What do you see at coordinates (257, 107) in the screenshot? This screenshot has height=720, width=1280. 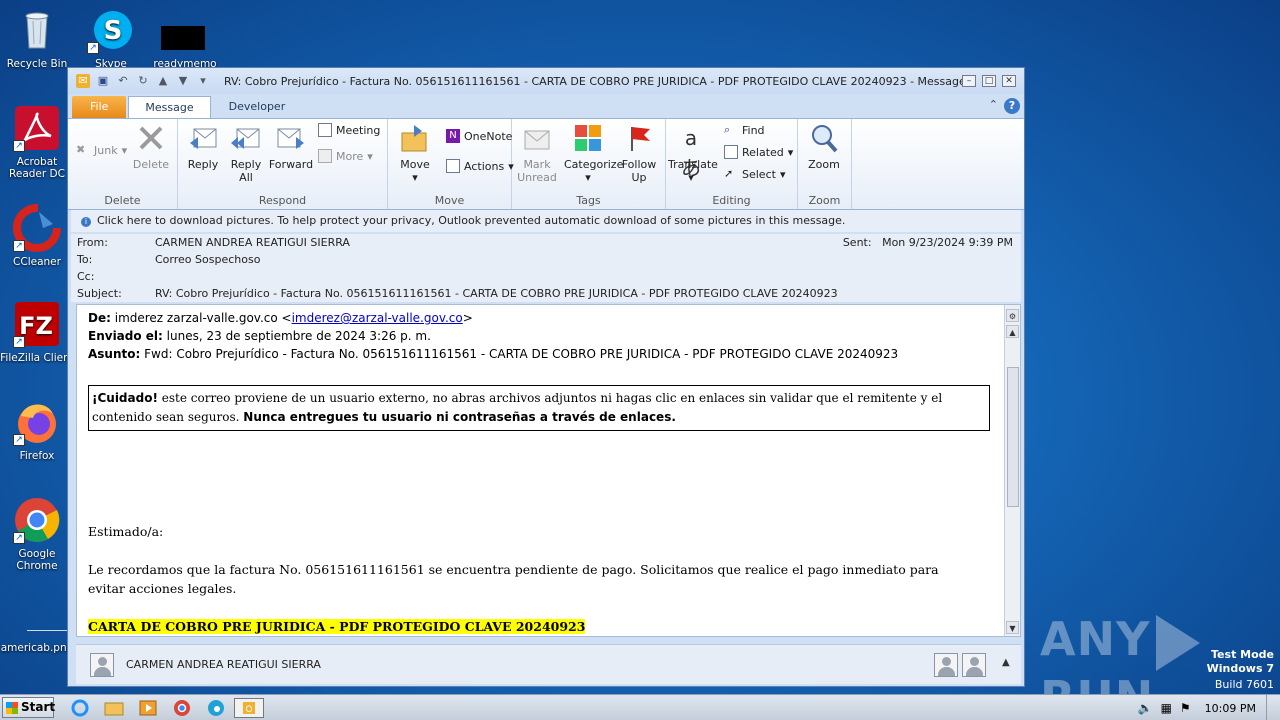 I see `tab-developer: Developer` at bounding box center [257, 107].